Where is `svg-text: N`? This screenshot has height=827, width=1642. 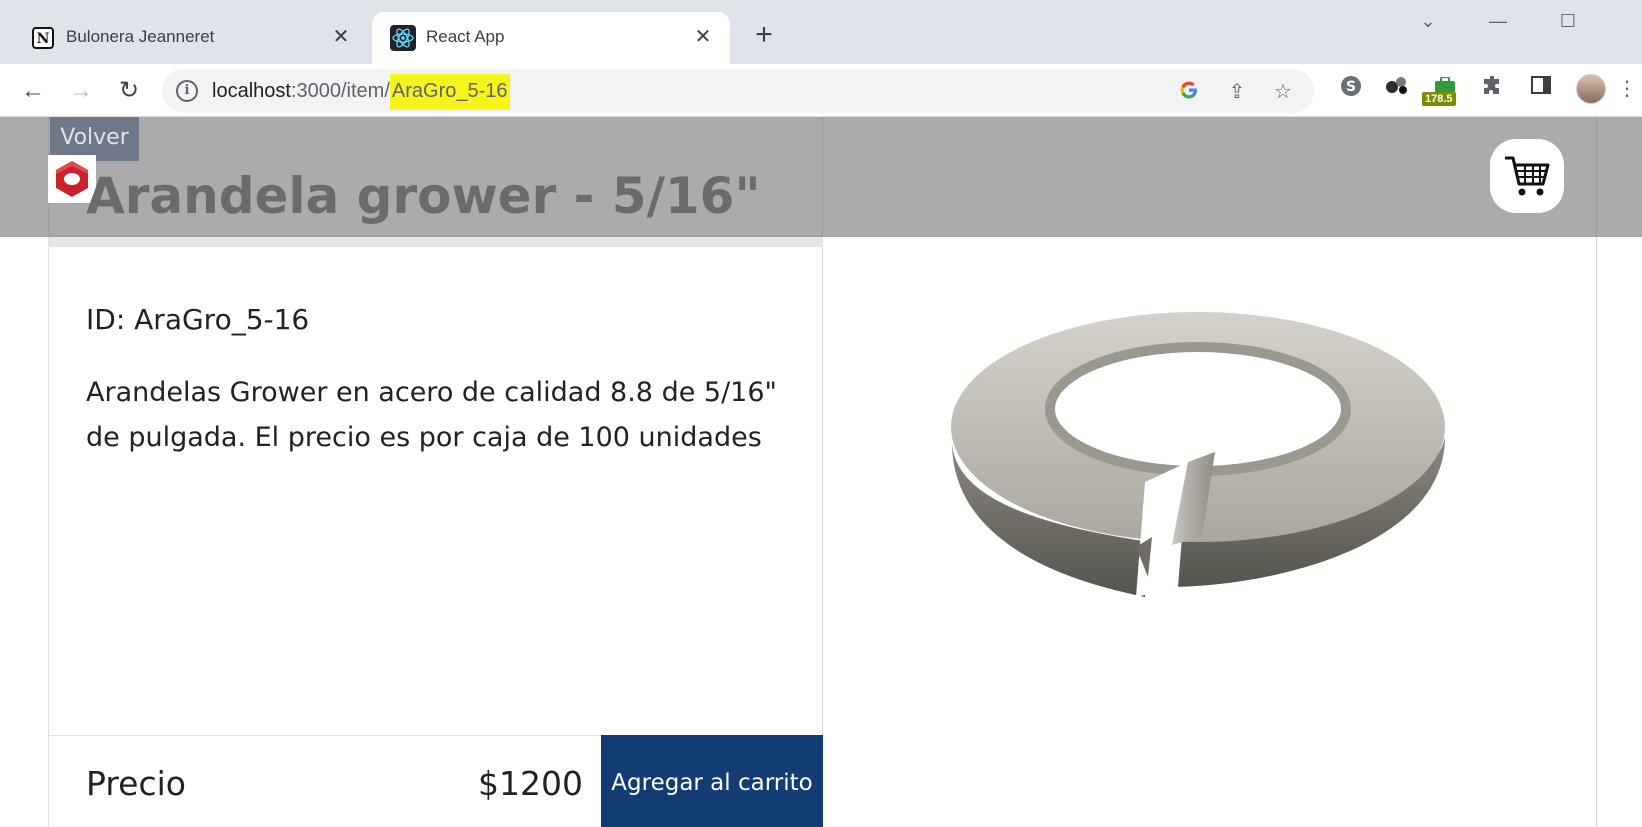
svg-text: N is located at coordinates (43, 39).